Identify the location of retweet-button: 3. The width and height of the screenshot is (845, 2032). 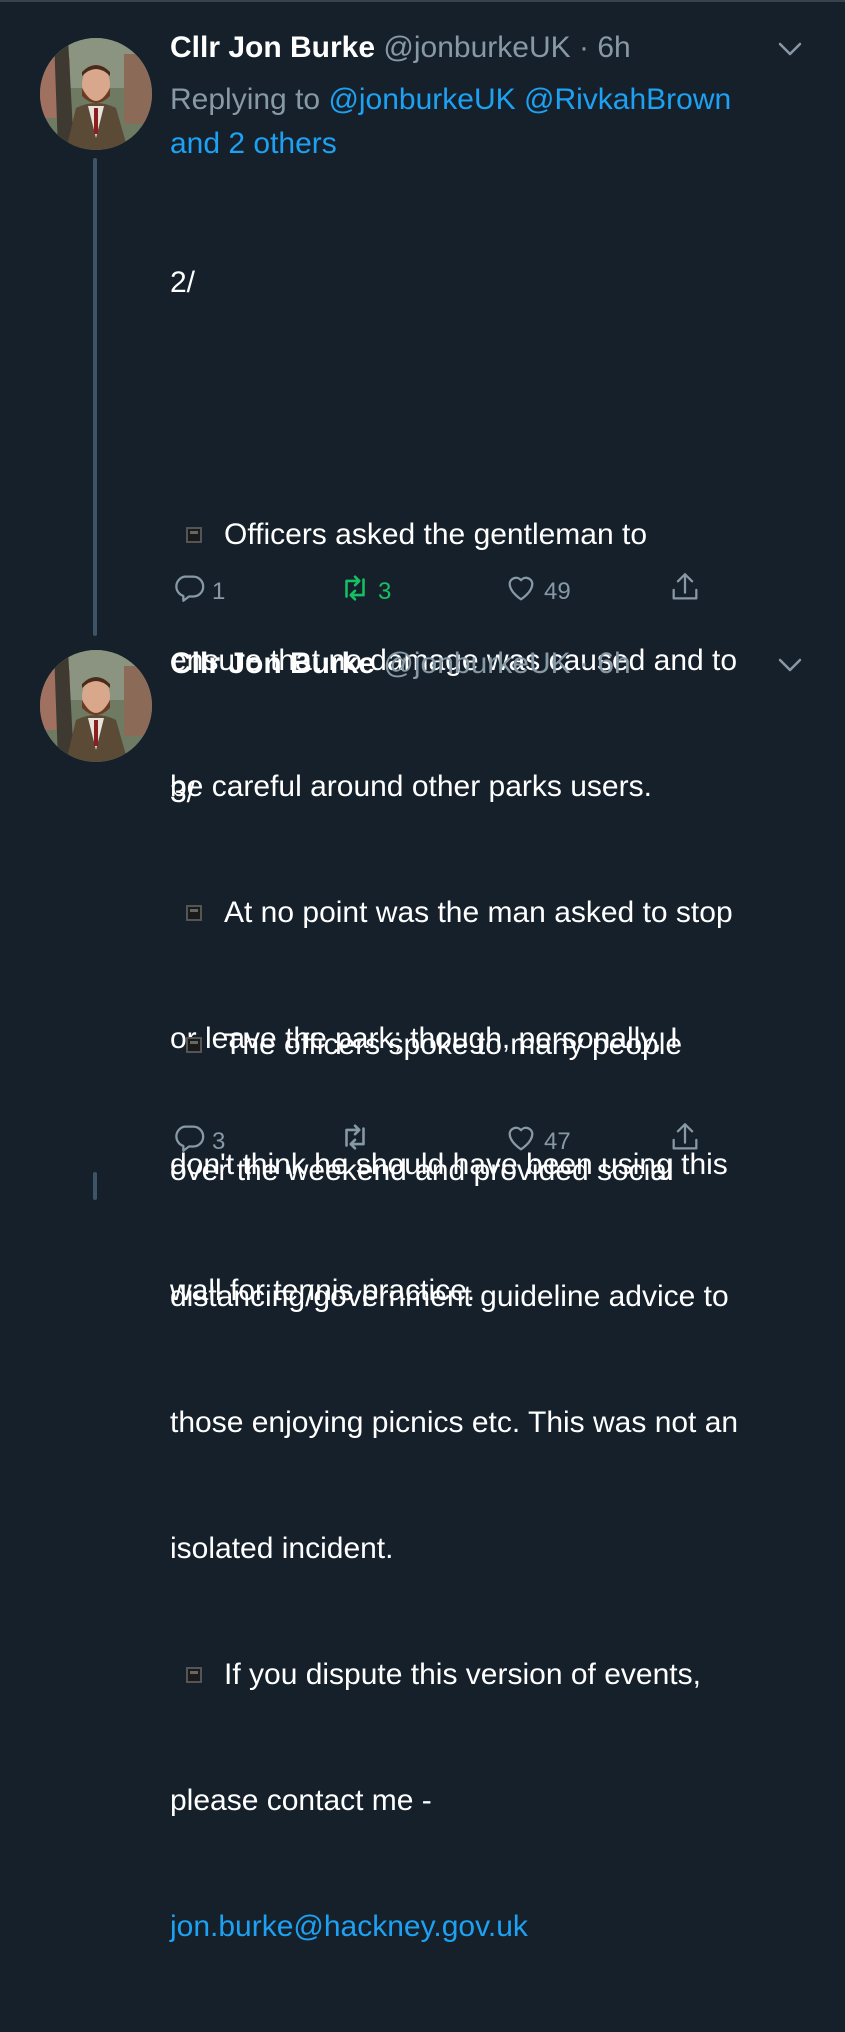
(364, 588).